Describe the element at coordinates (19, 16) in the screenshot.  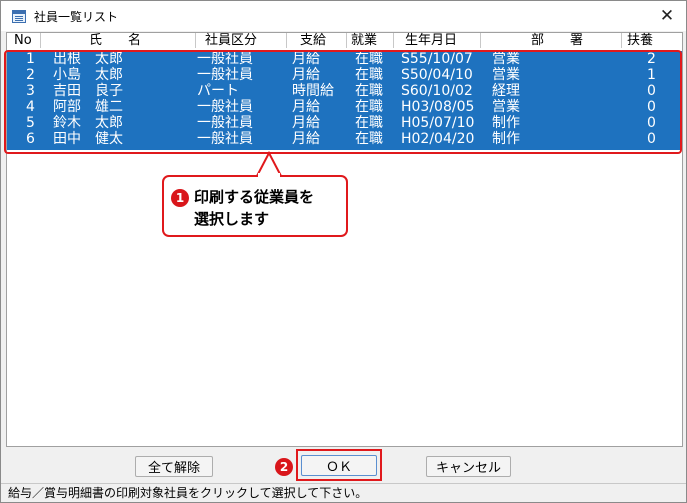
I see `app-list-icon` at that location.